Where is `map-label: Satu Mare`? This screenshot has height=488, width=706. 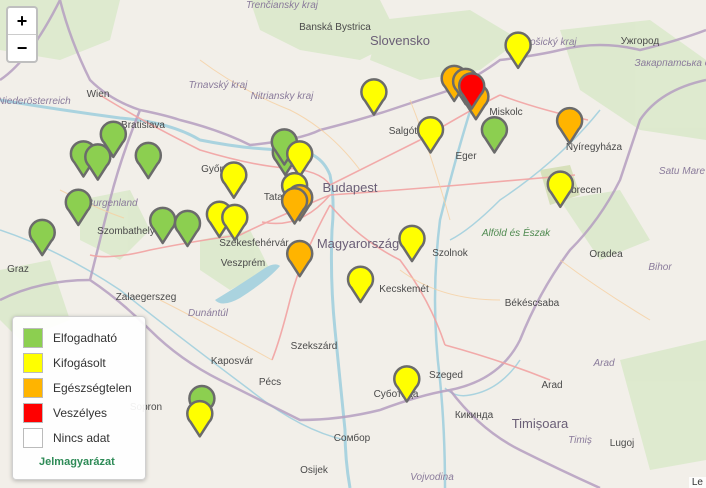 map-label: Satu Mare is located at coordinates (682, 171).